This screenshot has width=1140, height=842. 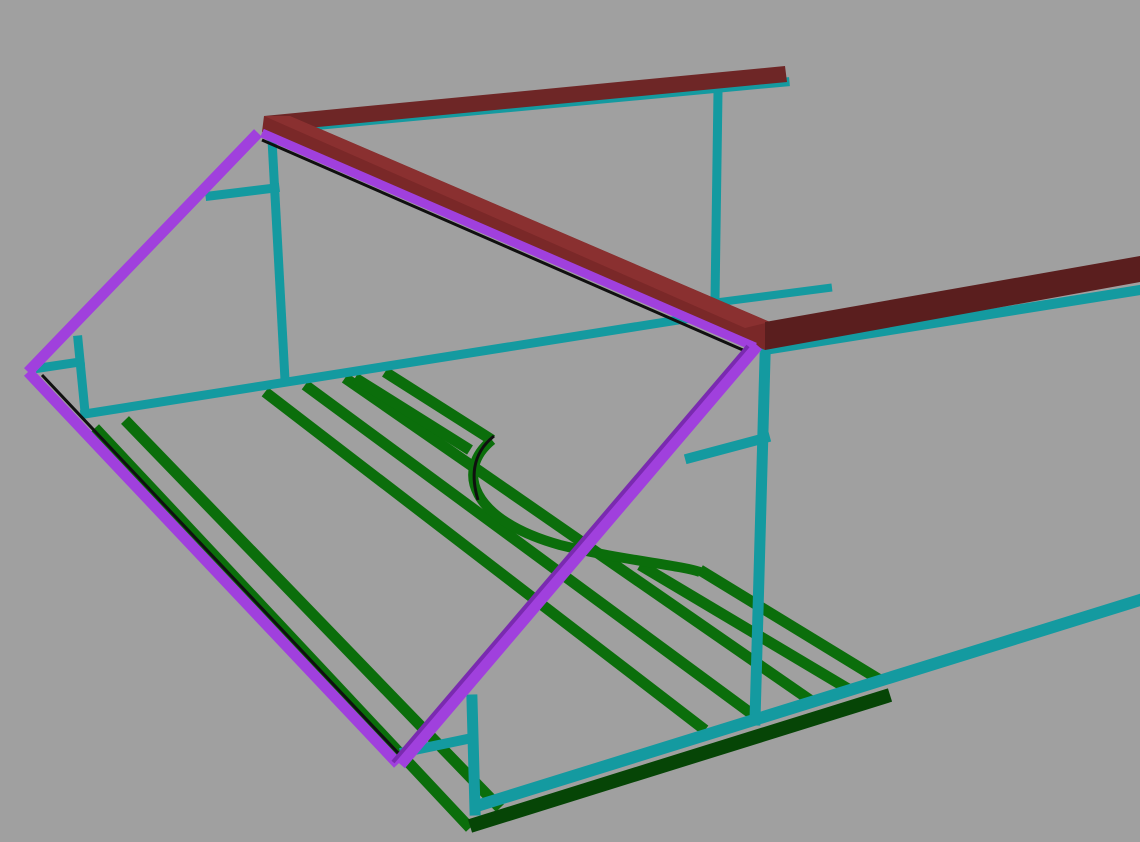 What do you see at coordinates (143, 252) in the screenshot?
I see `back-rafter-upper` at bounding box center [143, 252].